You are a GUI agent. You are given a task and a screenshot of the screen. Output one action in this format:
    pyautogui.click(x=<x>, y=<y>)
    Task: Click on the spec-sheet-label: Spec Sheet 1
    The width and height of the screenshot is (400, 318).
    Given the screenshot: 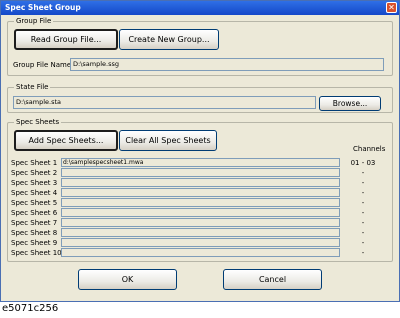 What is the action you would take?
    pyautogui.click(x=34, y=163)
    